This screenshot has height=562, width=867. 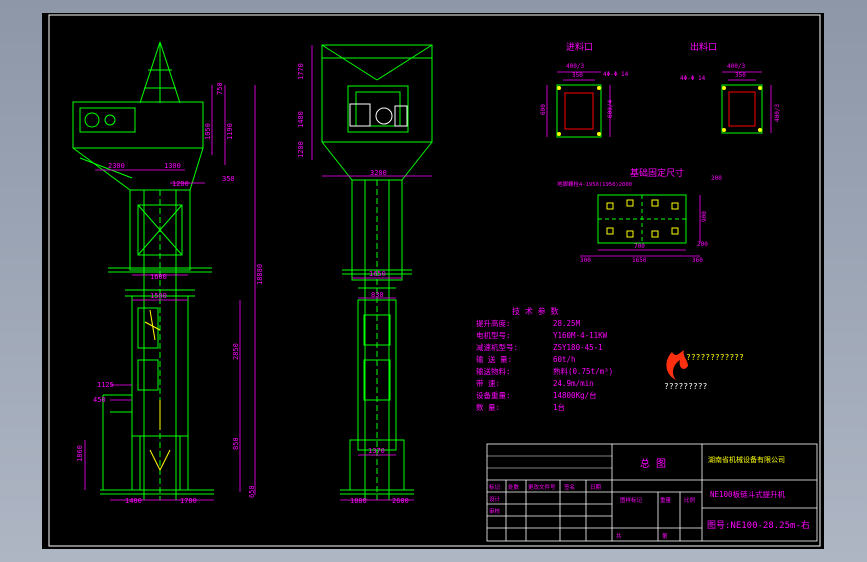 I want to click on tb-header-2: 处数, so click(x=514, y=487).